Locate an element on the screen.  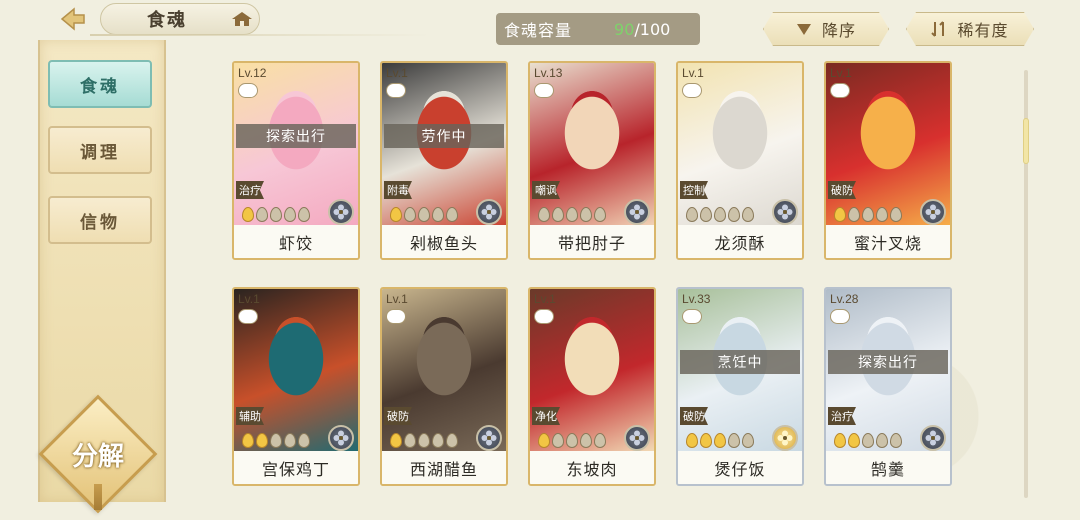
sidebar-item-food-soul: 食魂 is located at coordinates (100, 84).